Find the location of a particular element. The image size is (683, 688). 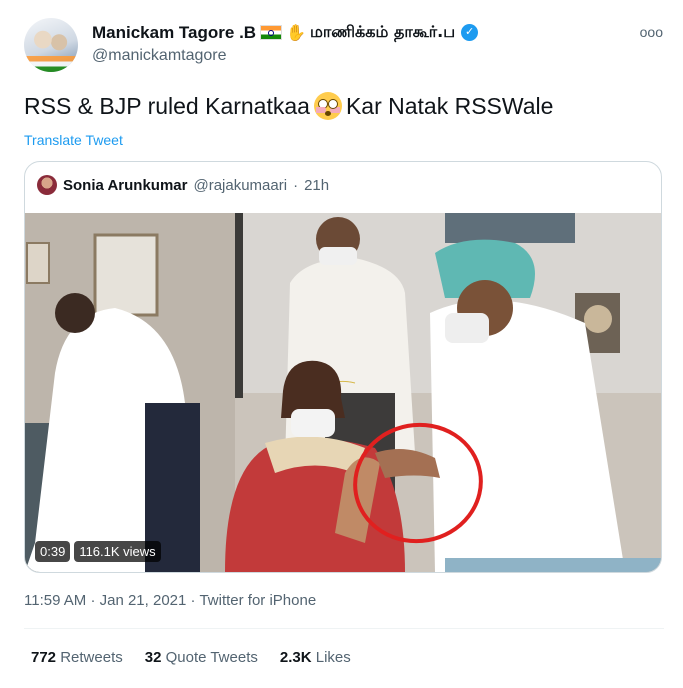

tweet-date: Jan 21, 2021 is located at coordinates (143, 600).